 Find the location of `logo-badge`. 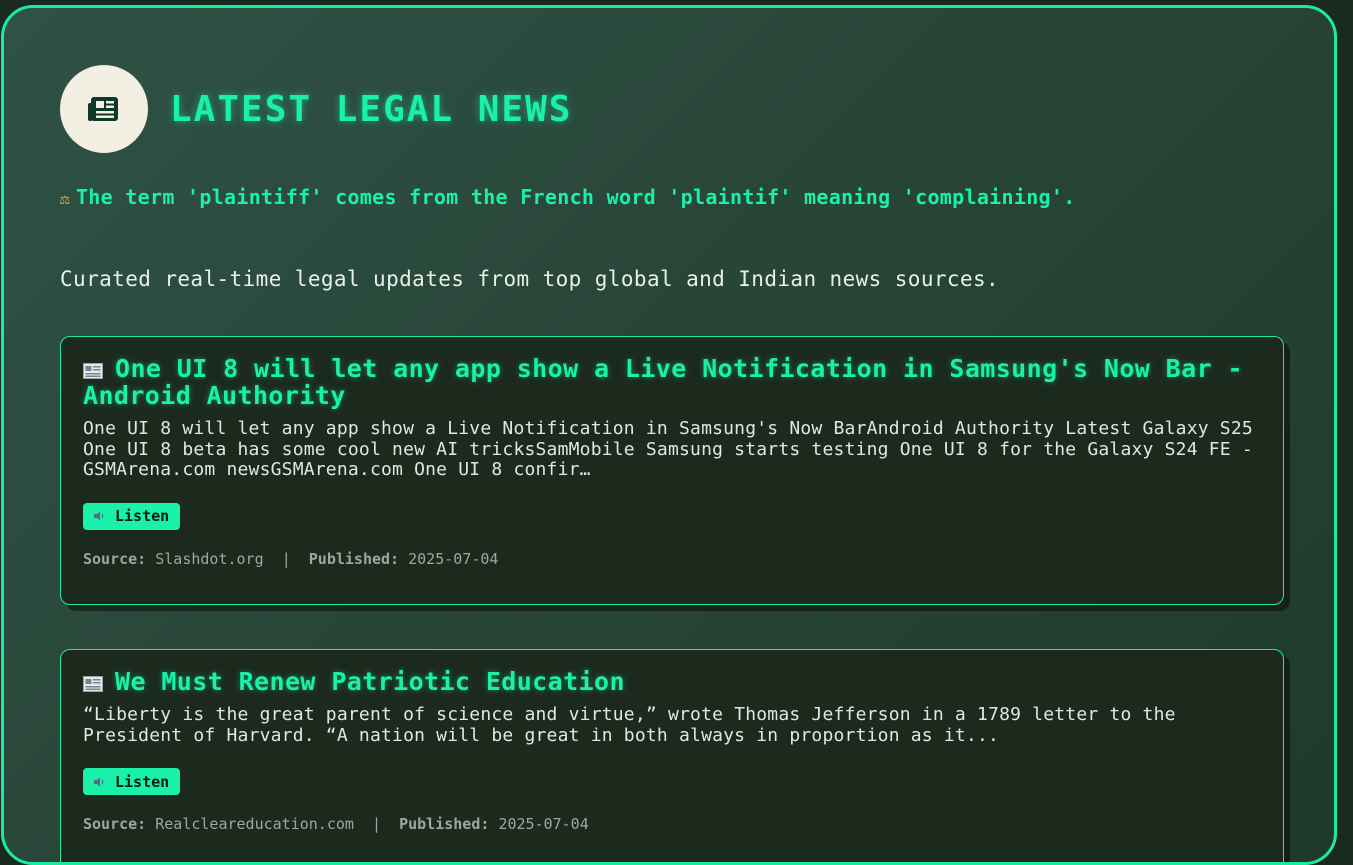

logo-badge is located at coordinates (104, 109).